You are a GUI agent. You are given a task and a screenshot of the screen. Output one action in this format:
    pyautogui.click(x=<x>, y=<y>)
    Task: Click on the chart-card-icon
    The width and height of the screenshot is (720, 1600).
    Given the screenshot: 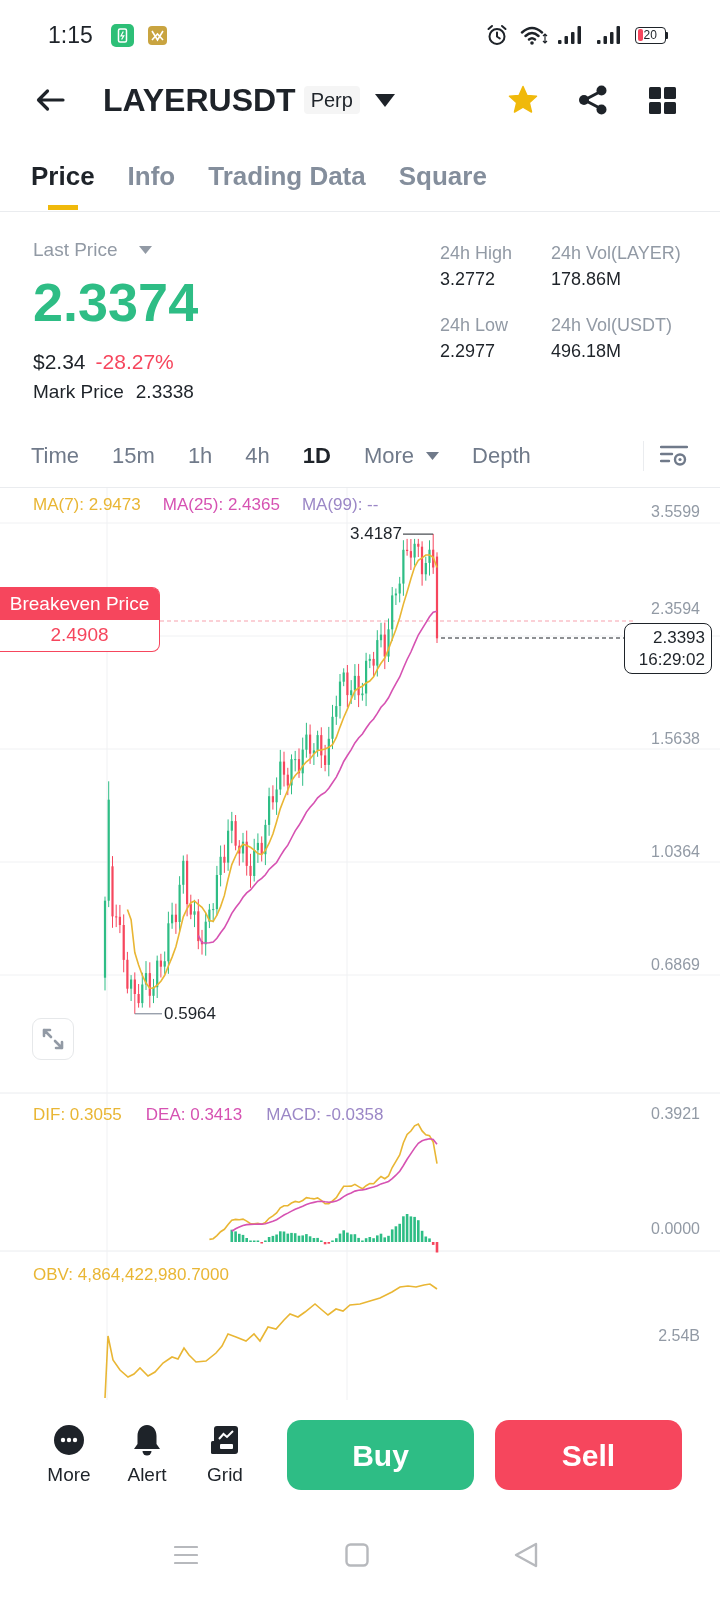 What is the action you would take?
    pyautogui.click(x=225, y=1440)
    